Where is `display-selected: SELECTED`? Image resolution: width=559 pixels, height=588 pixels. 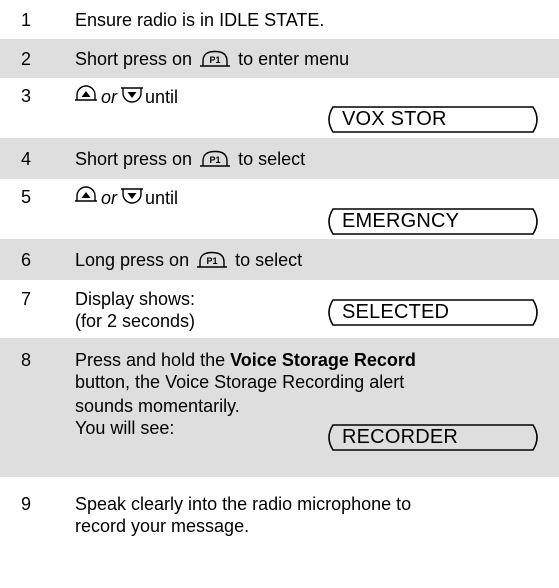
display-selected: SELECTED is located at coordinates (433, 312).